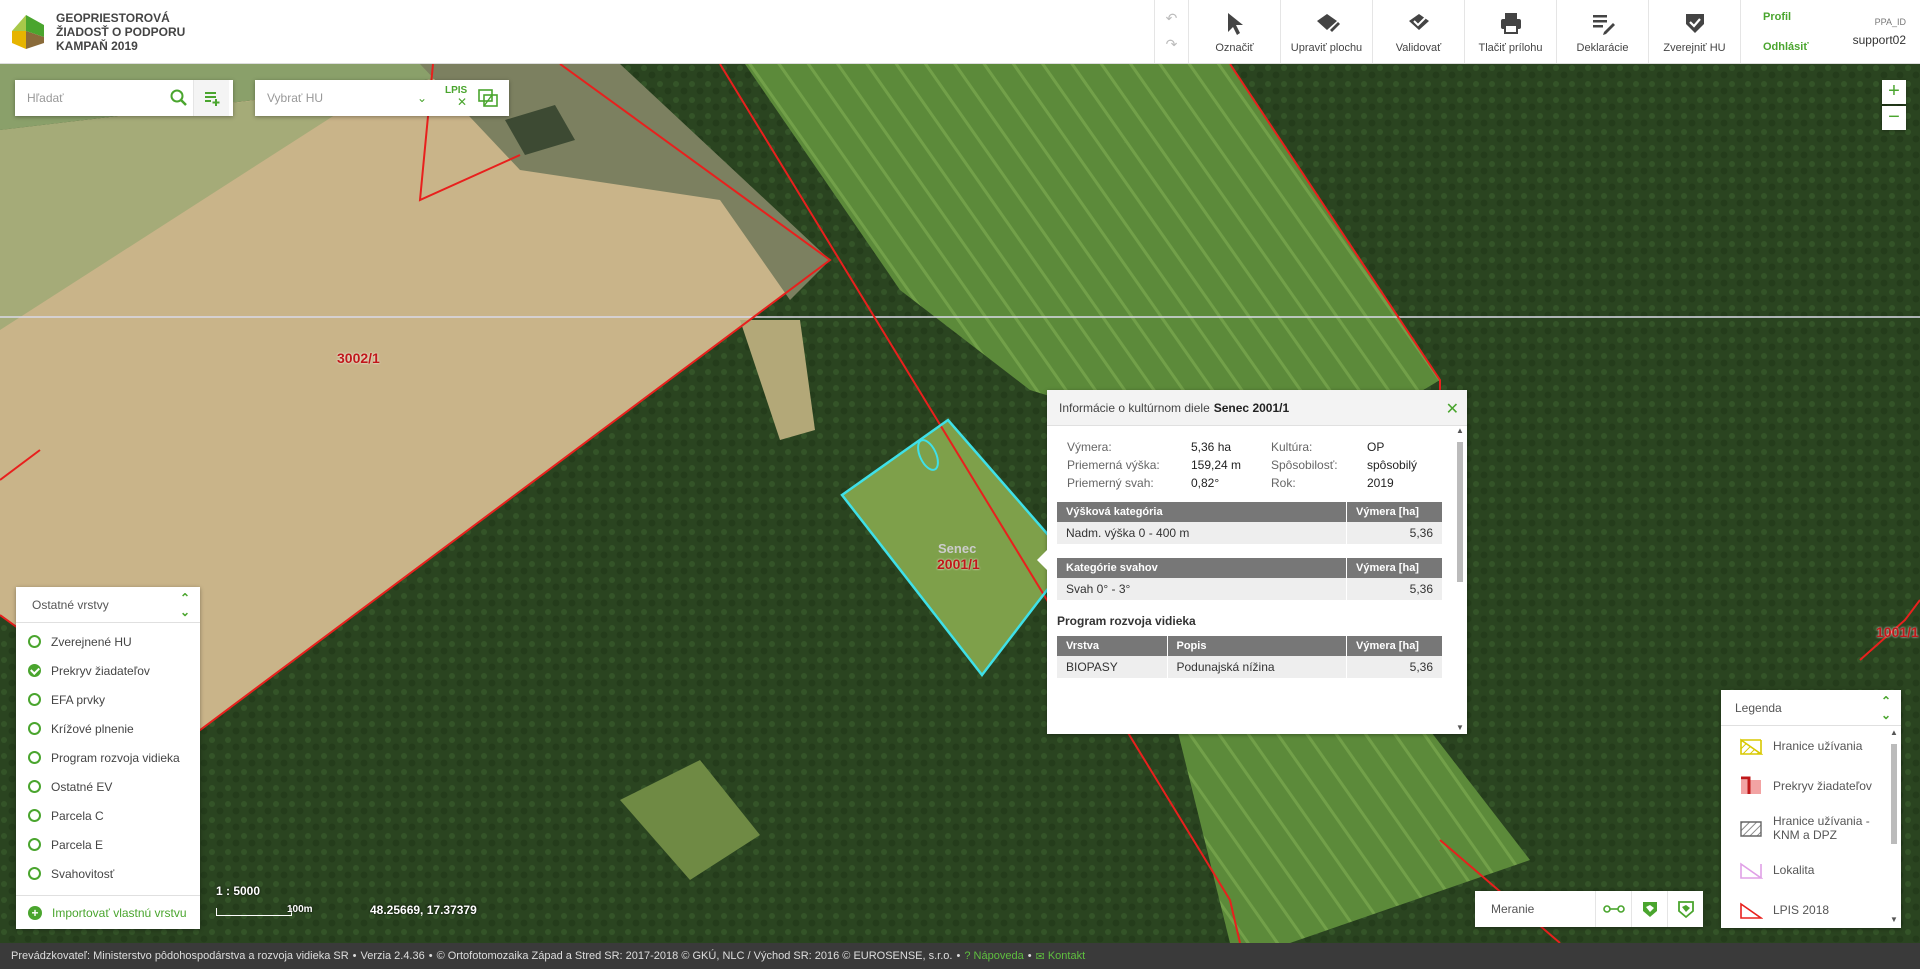  Describe the element at coordinates (358, 358) in the screenshot. I see `parcel-label: 3002/1` at that location.